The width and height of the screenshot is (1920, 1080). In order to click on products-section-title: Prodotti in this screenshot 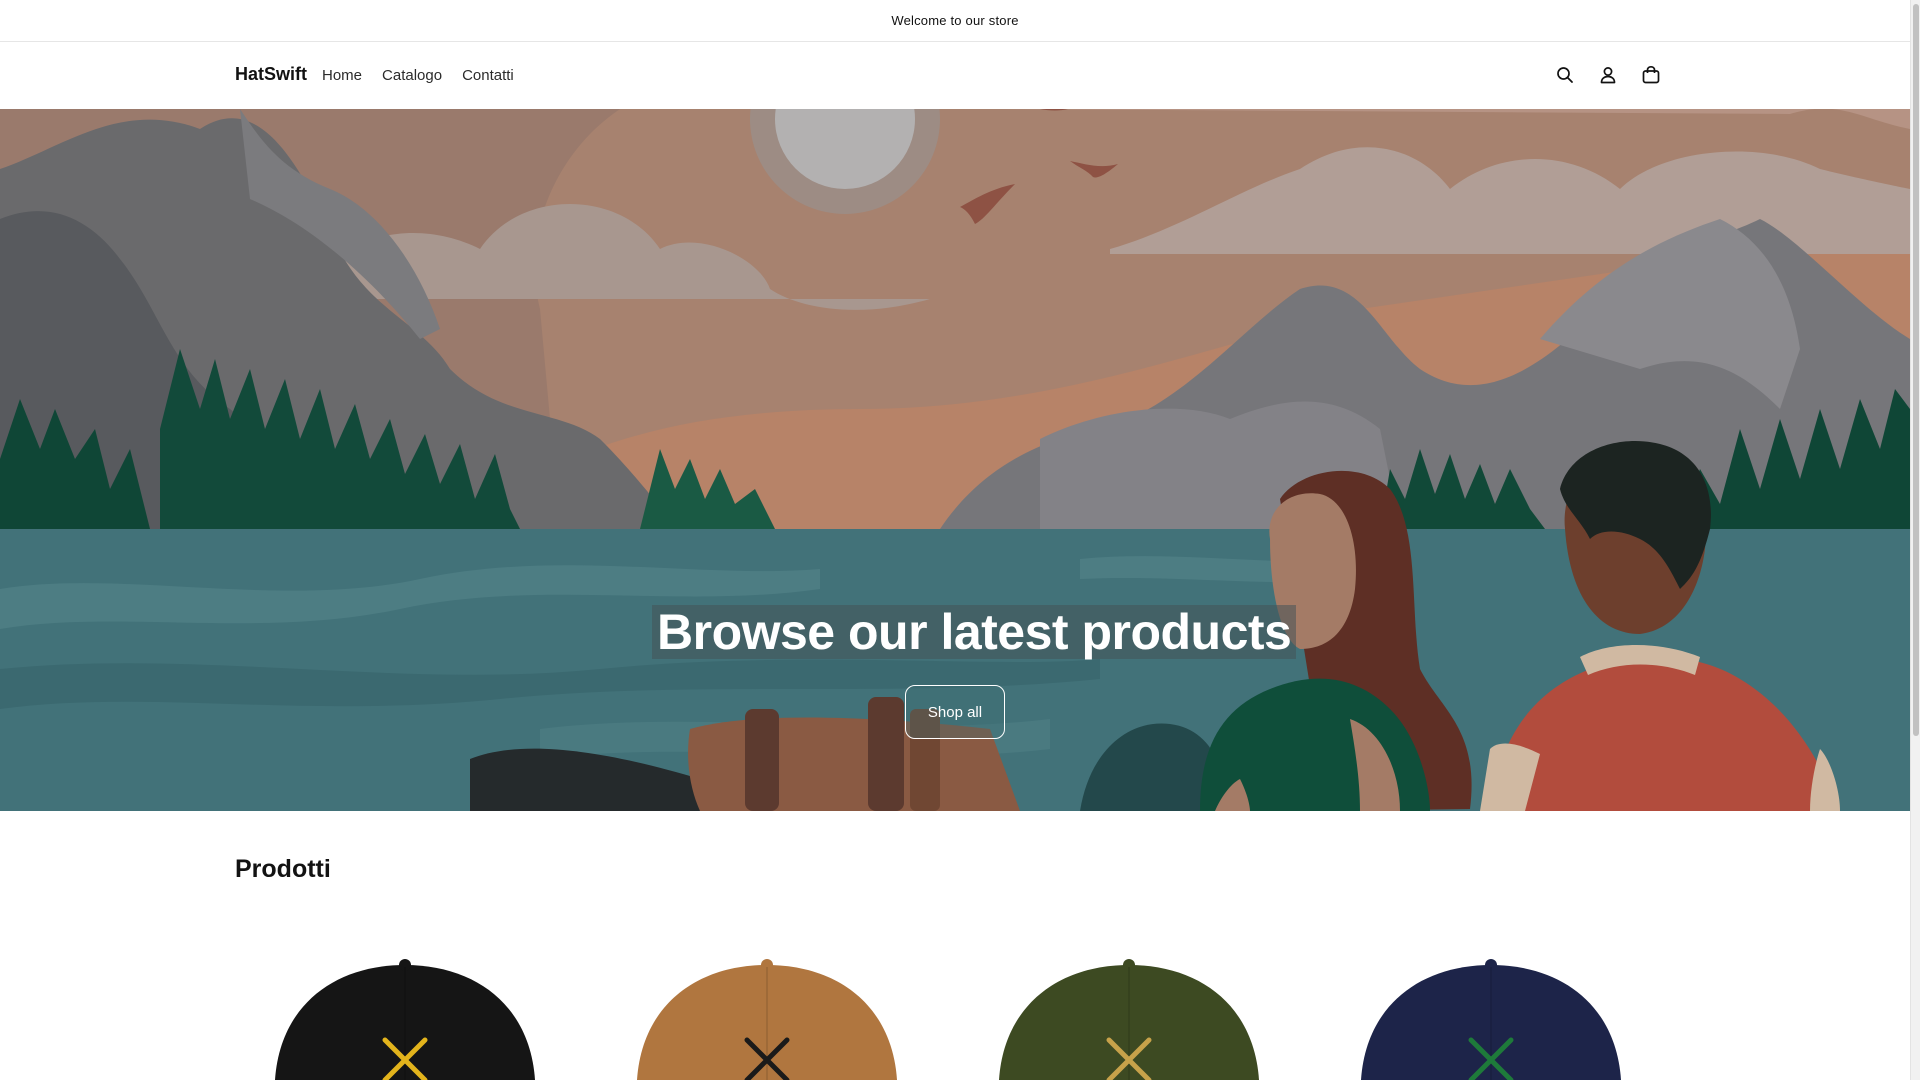, I will do `click(283, 869)`.